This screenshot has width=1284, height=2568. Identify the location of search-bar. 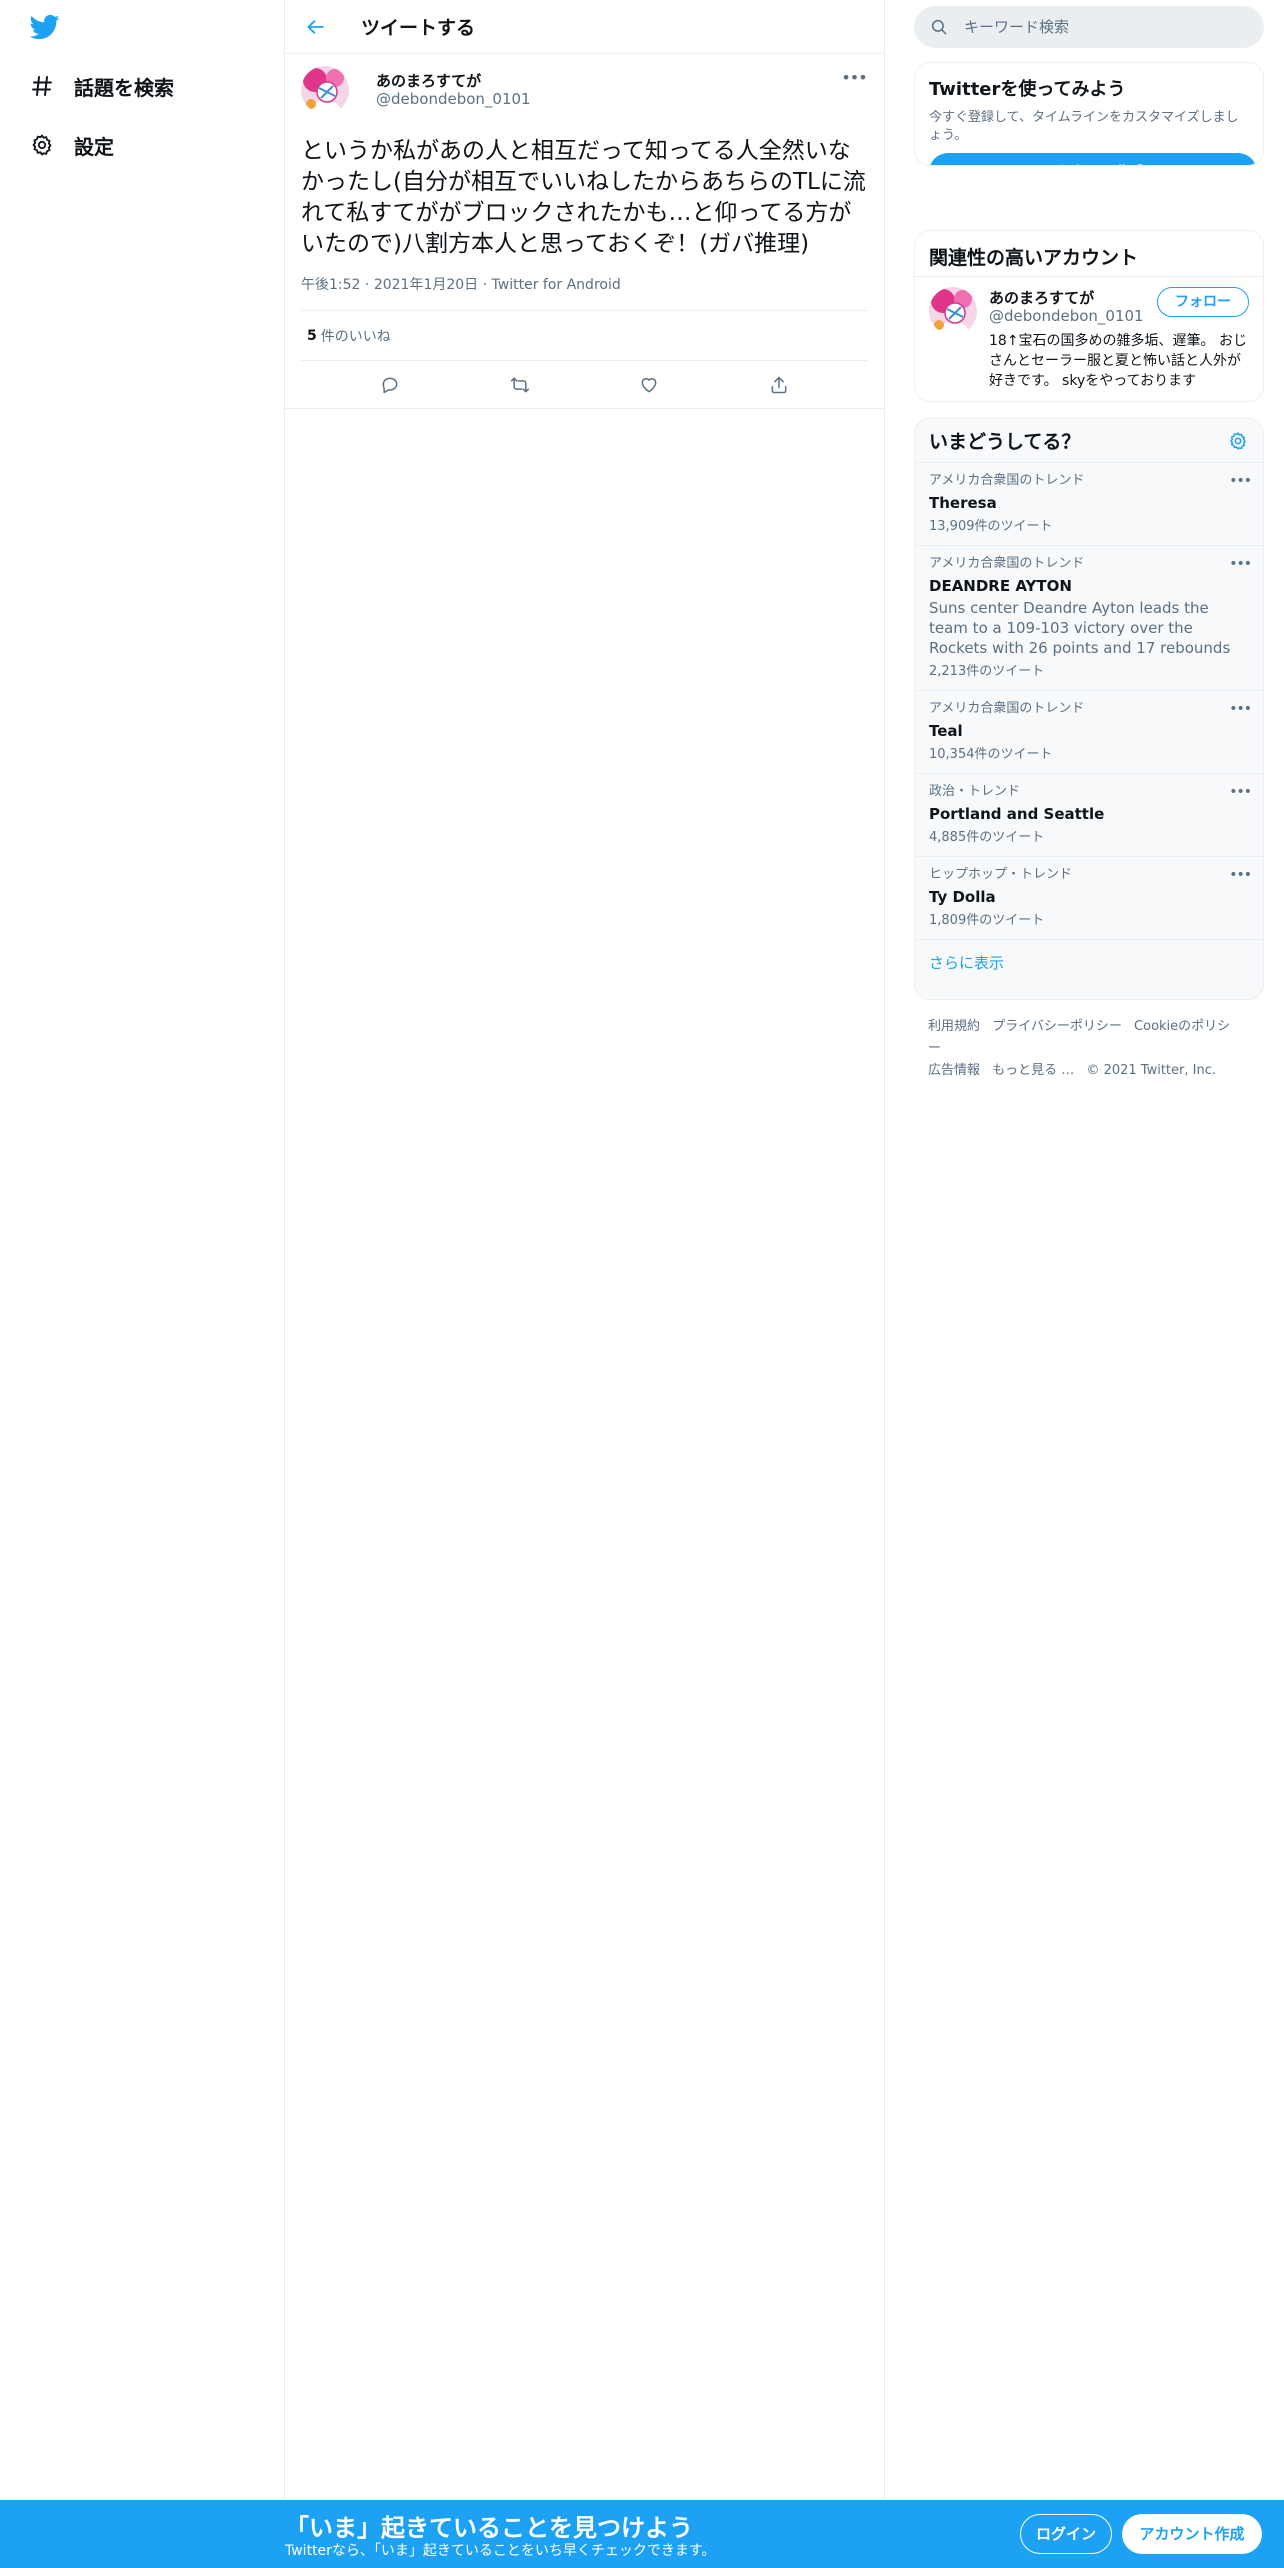
(1089, 27).